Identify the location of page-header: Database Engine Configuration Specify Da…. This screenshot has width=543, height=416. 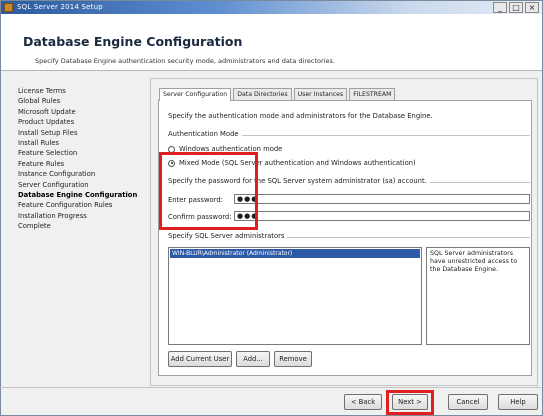
(271, 42).